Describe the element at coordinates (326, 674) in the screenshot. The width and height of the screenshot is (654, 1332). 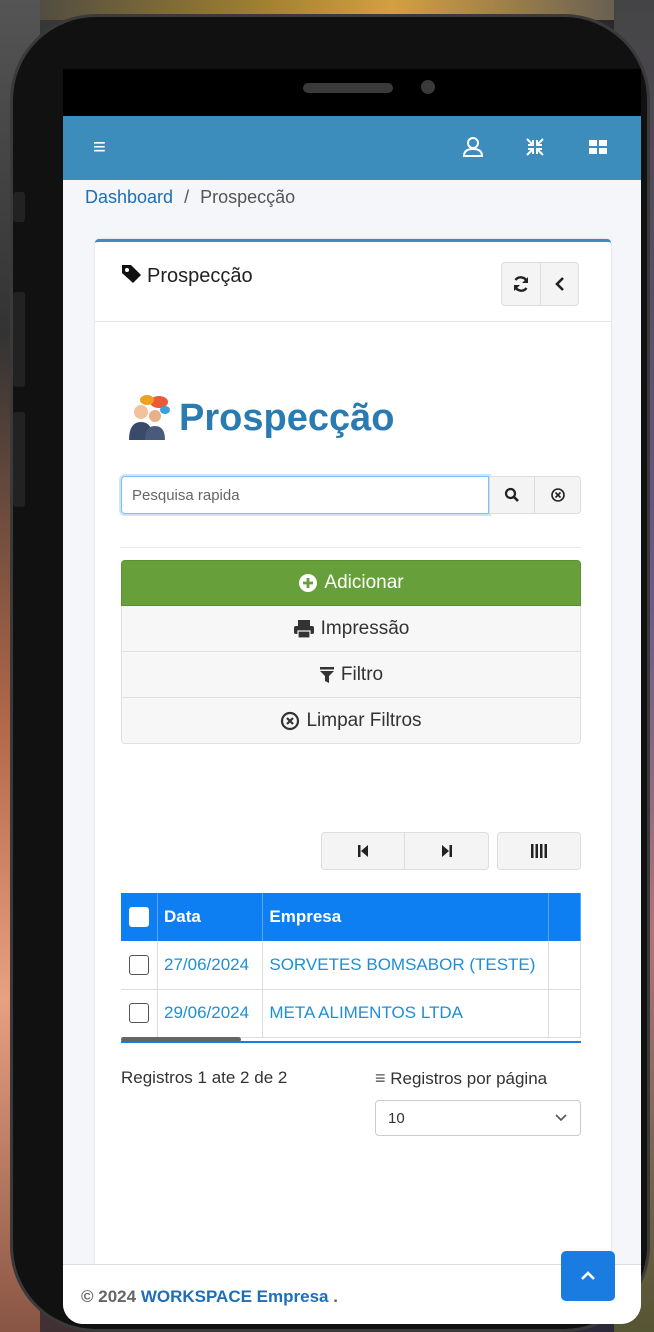
I see `filter-icon` at that location.